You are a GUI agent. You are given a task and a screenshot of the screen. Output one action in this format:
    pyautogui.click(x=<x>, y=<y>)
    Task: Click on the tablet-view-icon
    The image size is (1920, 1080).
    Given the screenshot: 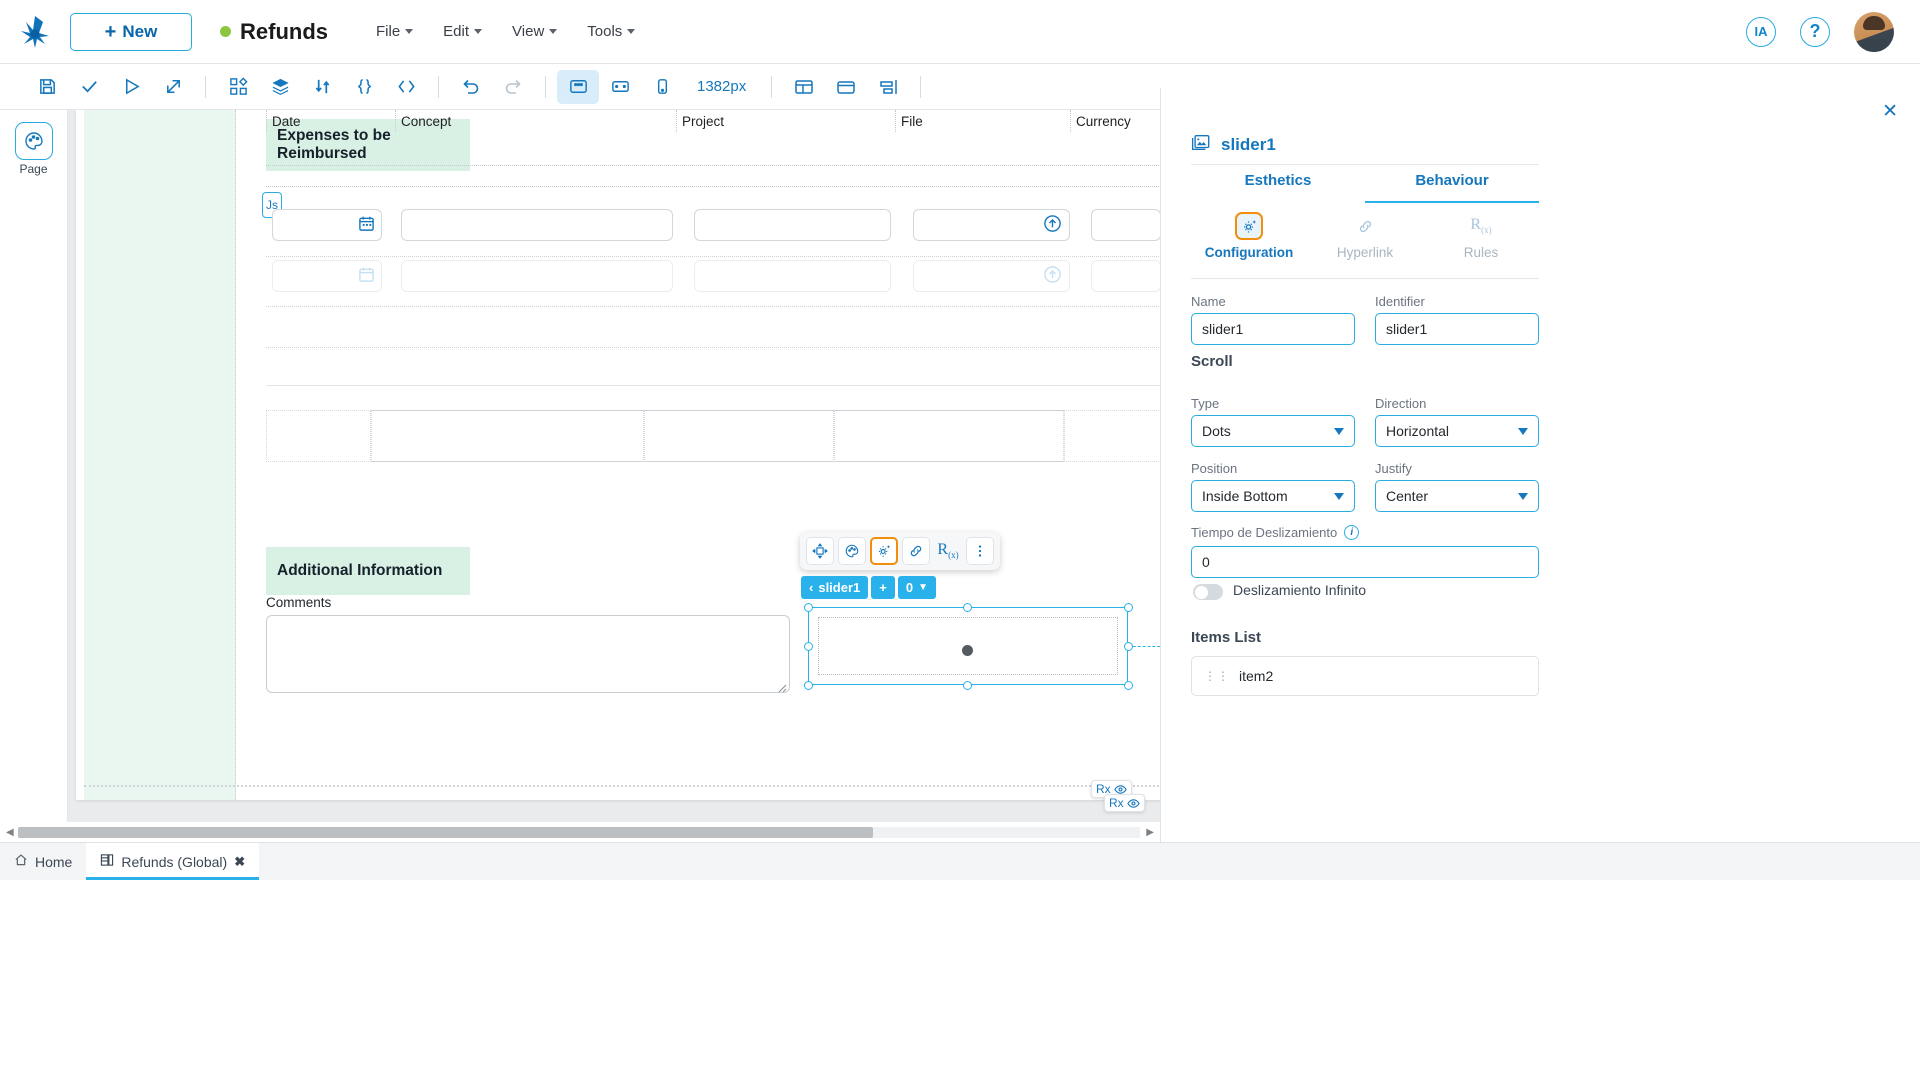 What is the action you would take?
    pyautogui.click(x=620, y=87)
    